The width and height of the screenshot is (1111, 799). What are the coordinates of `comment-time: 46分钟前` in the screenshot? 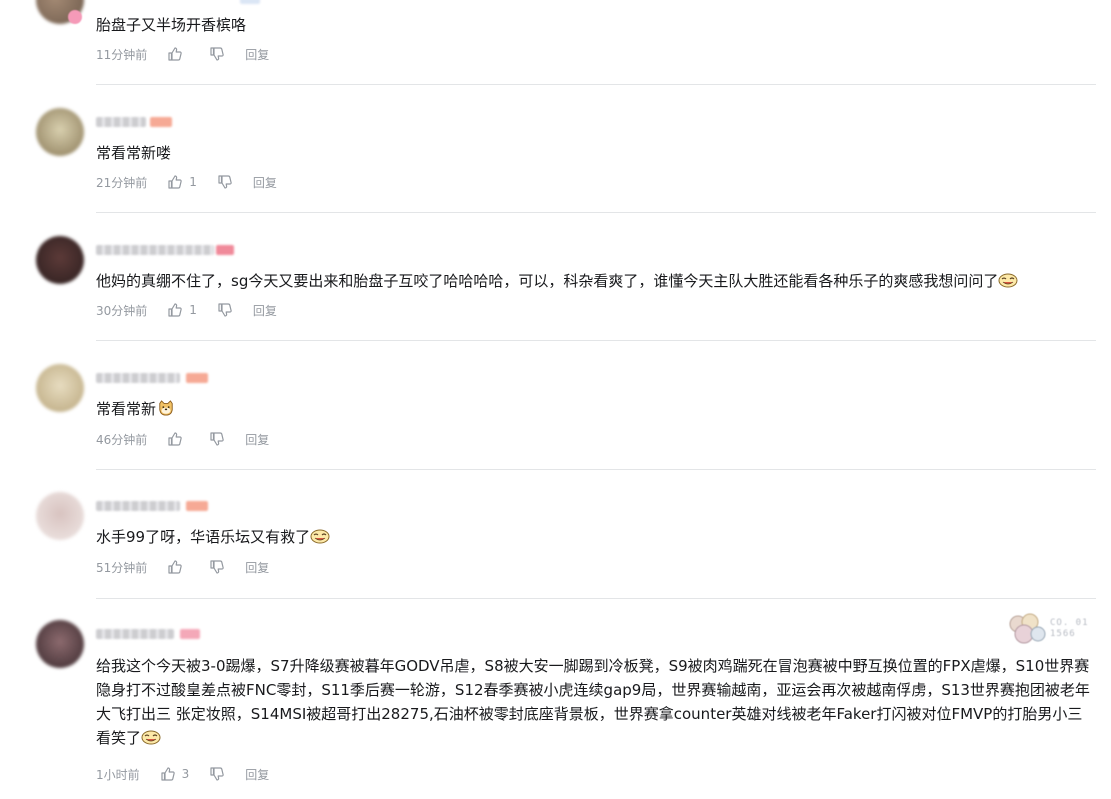 It's located at (122, 439).